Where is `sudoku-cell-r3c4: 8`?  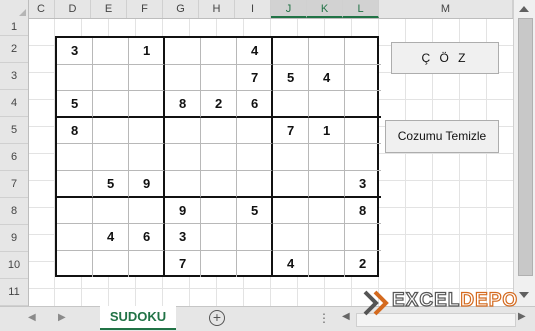 sudoku-cell-r3c4: 8 is located at coordinates (183, 104).